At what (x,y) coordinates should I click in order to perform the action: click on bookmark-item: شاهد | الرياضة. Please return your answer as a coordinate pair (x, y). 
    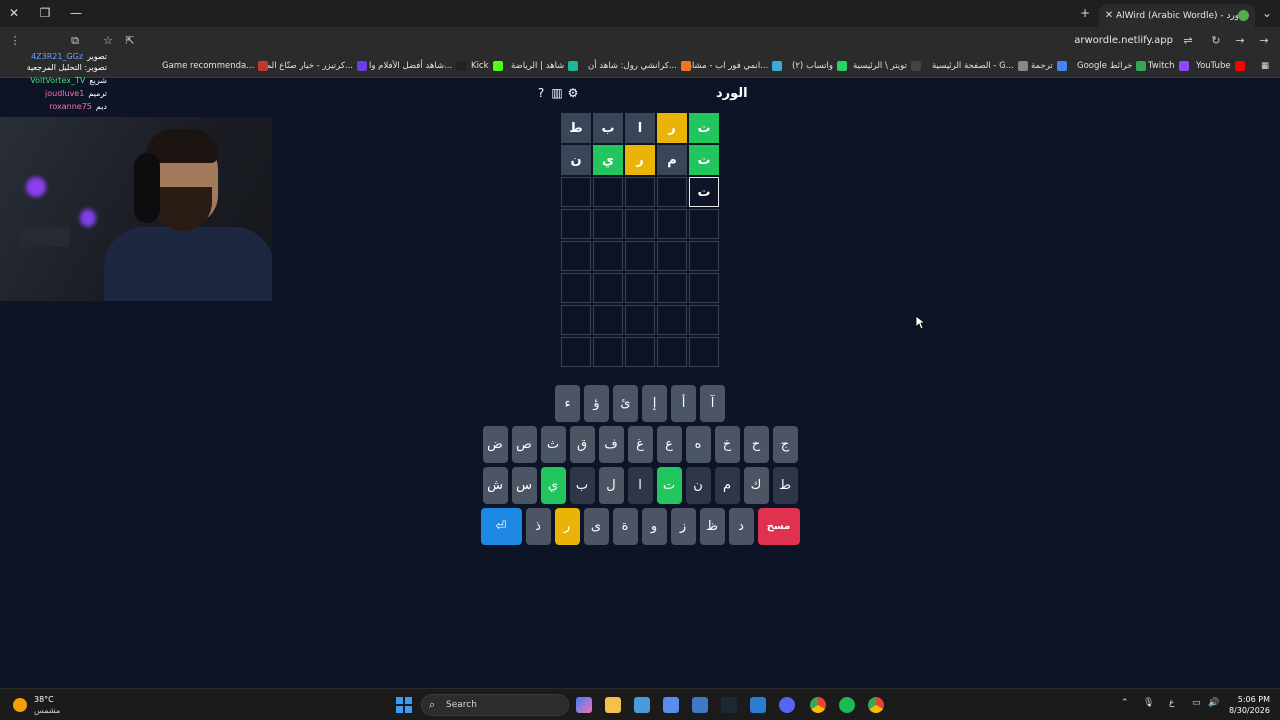
    Looking at the image, I should click on (545, 66).